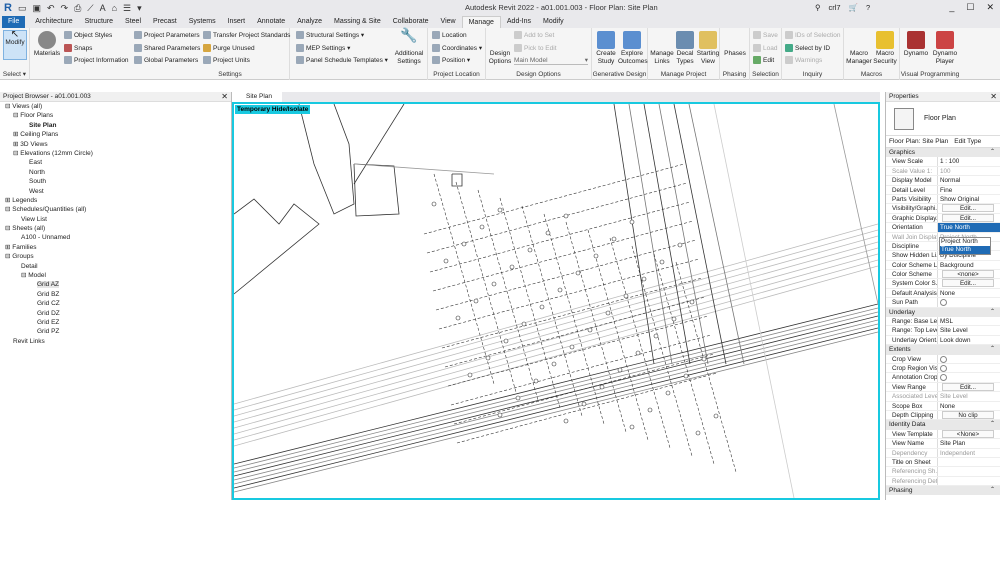  Describe the element at coordinates (167, 48) in the screenshot. I see `shared-parameters-button: Shared Parameters` at that location.